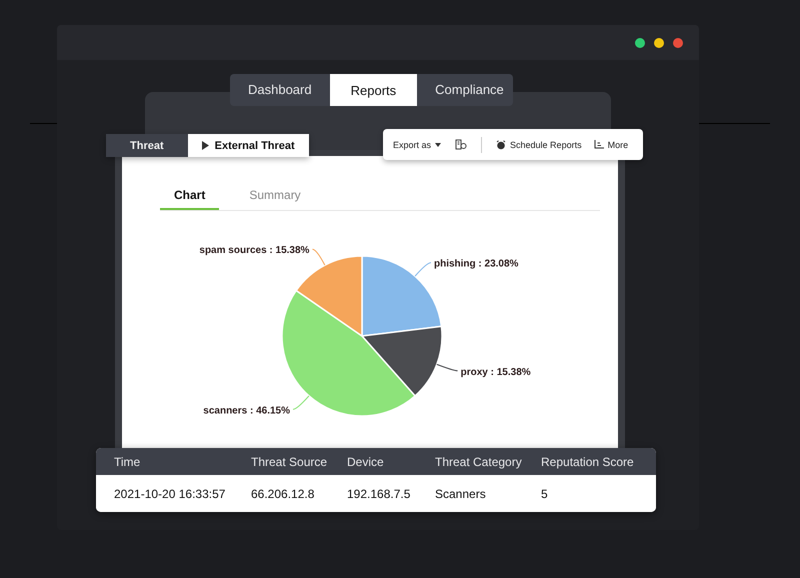  What do you see at coordinates (479, 461) in the screenshot?
I see `column-header: Threat Category` at bounding box center [479, 461].